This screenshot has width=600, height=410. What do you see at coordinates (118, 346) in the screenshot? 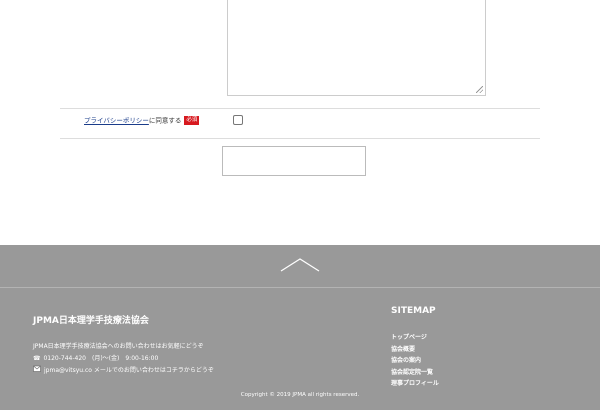
I see `contact-intro: JPMA日本理学手技療法協会へのお問い合わせはお気軽にどうぞ` at bounding box center [118, 346].